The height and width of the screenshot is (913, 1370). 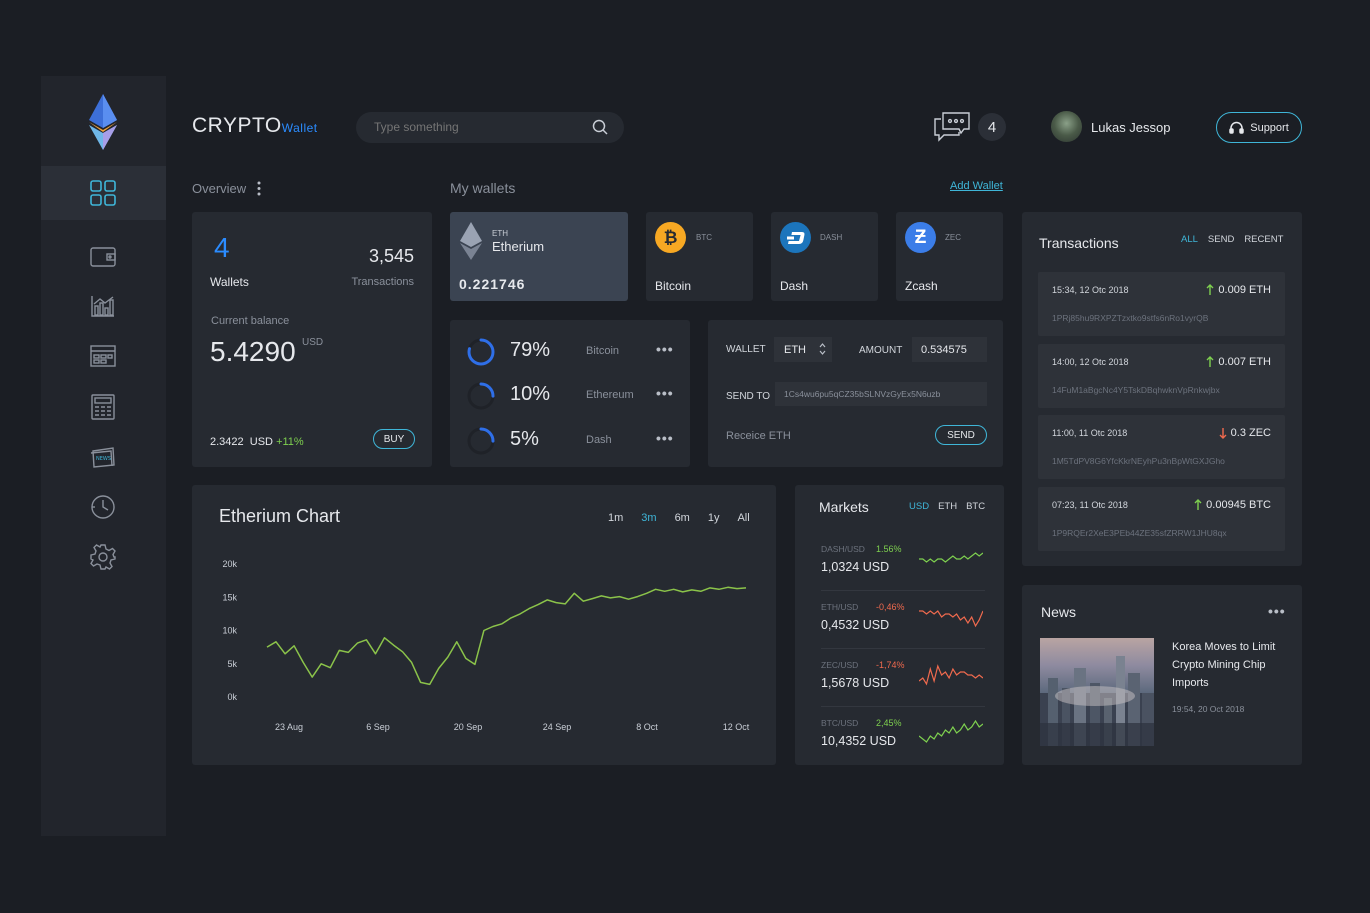 I want to click on transaction-amount: 0.009 ETH, so click(x=1238, y=290).